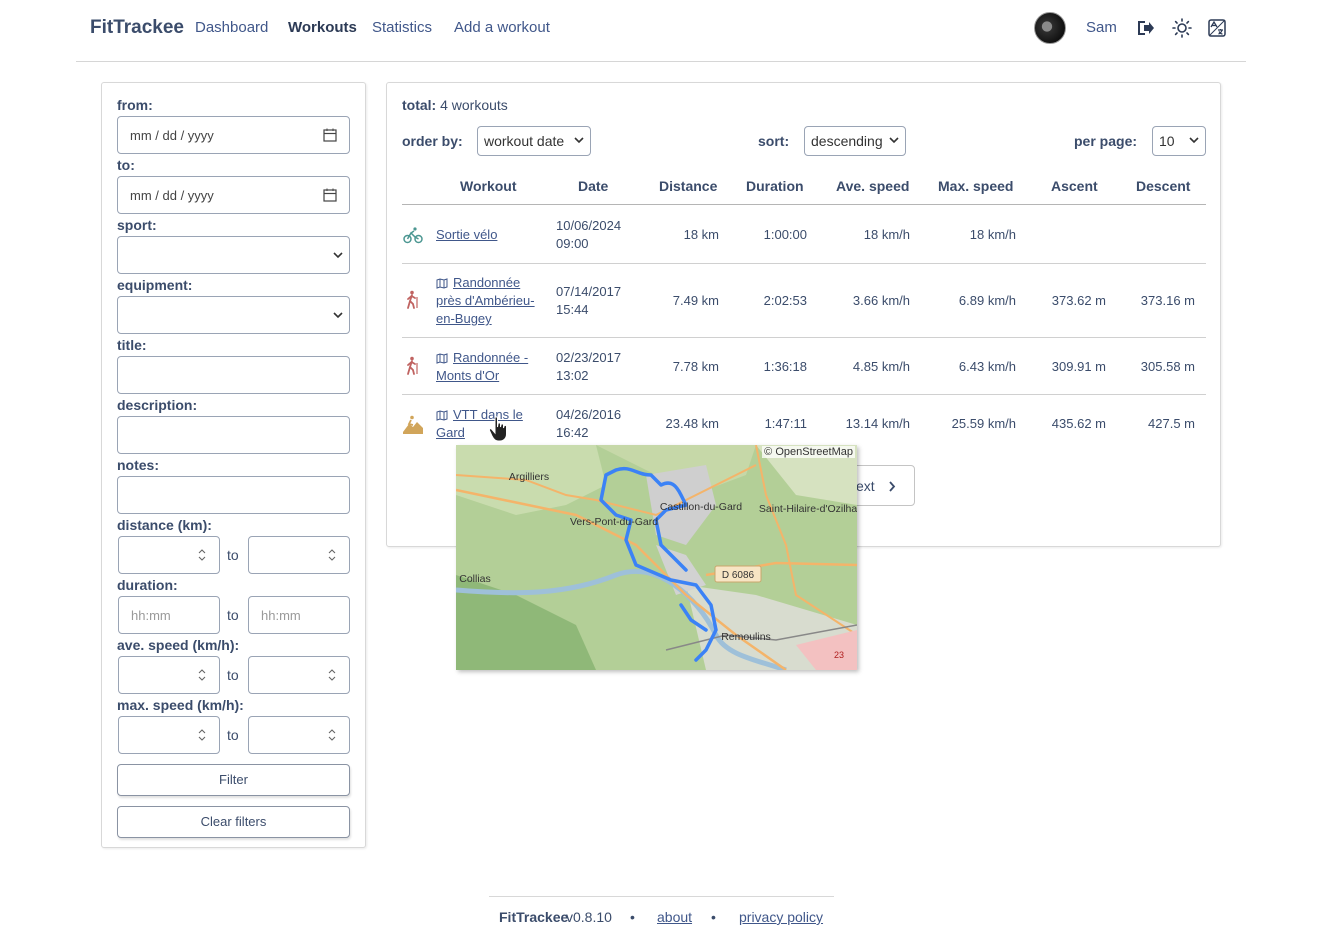 Image resolution: width=1322 pixels, height=934 pixels. I want to click on distance-to-word: to, so click(233, 555).